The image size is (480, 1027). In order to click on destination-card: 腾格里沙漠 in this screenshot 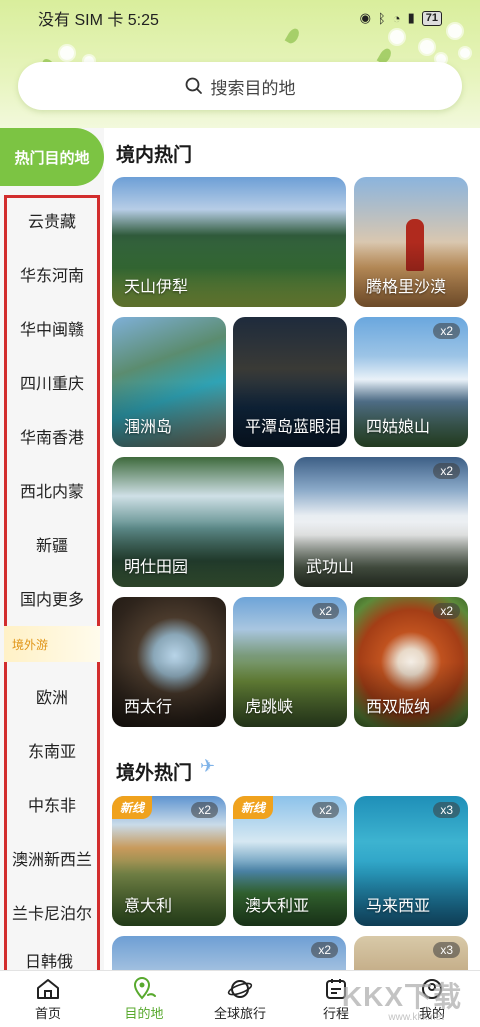, I will do `click(411, 242)`.